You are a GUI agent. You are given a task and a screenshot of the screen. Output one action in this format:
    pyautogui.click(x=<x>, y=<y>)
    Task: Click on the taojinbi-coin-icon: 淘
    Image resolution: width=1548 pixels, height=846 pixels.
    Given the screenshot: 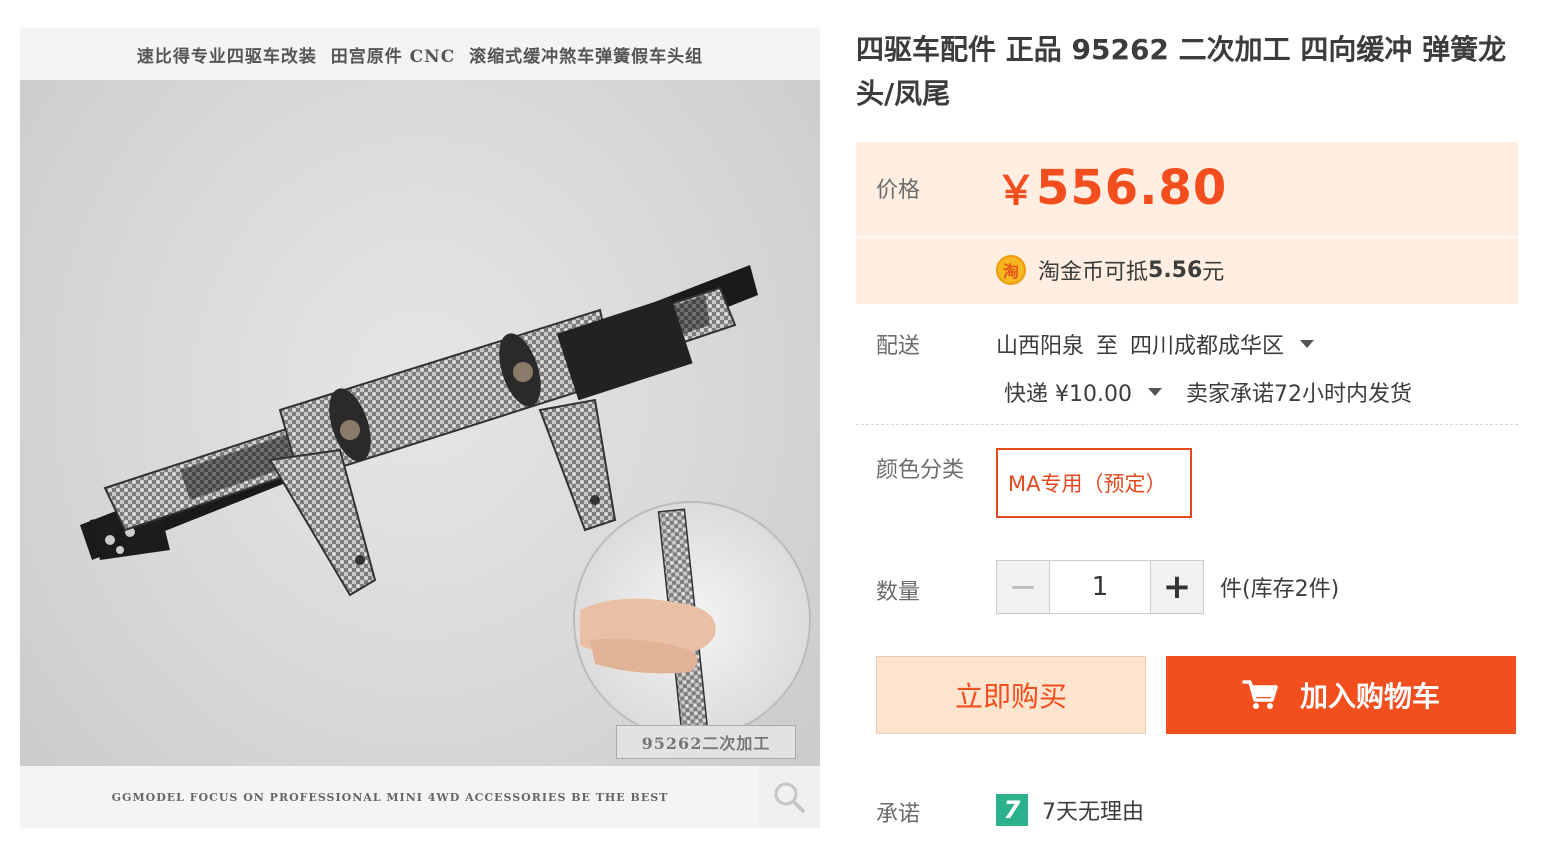 What is the action you would take?
    pyautogui.click(x=1011, y=270)
    